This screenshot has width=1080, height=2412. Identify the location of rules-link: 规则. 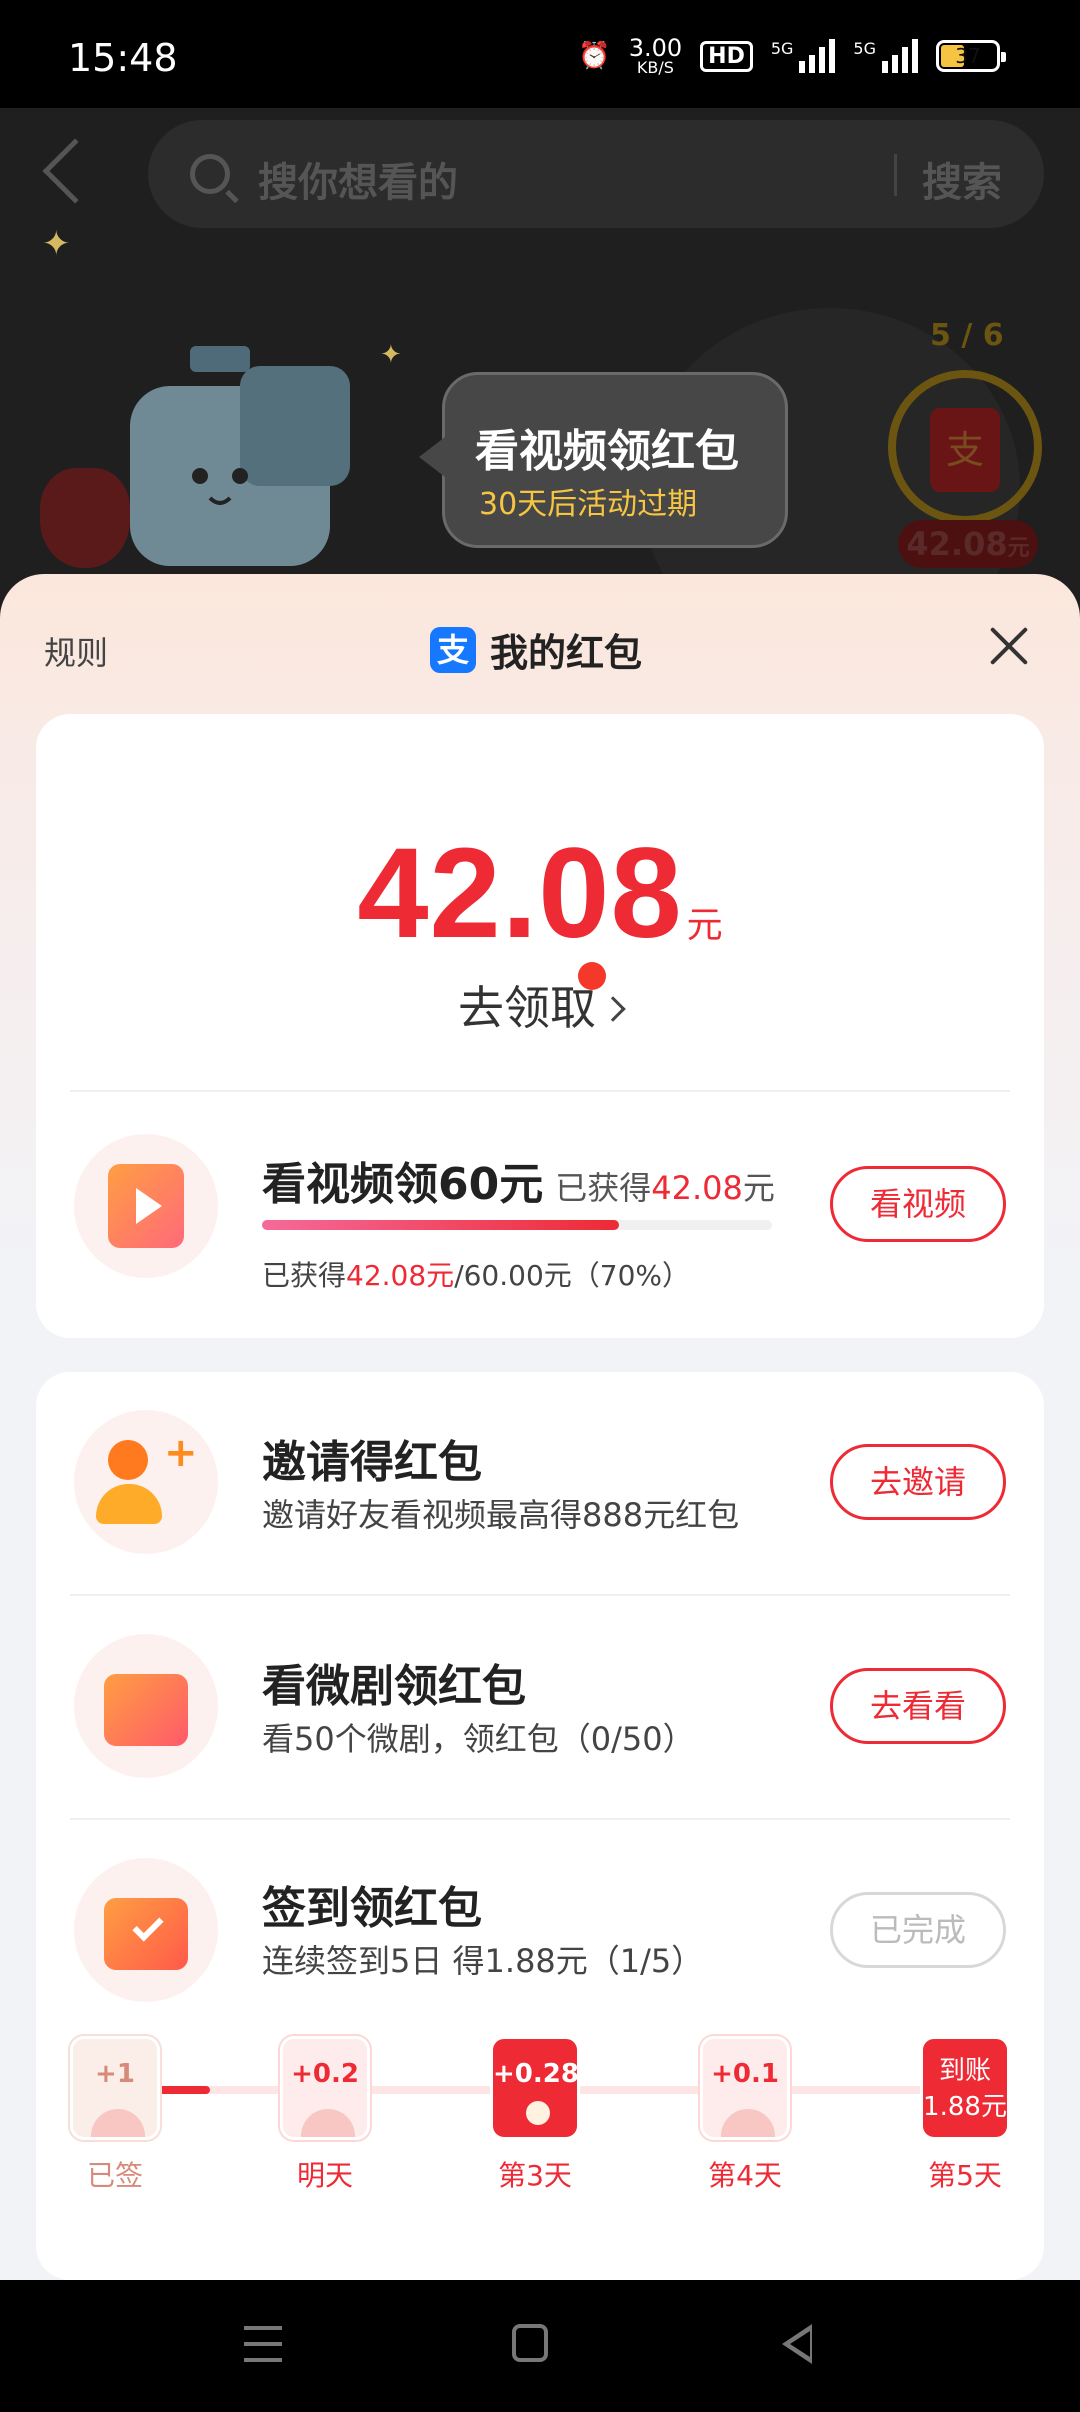
(76, 651).